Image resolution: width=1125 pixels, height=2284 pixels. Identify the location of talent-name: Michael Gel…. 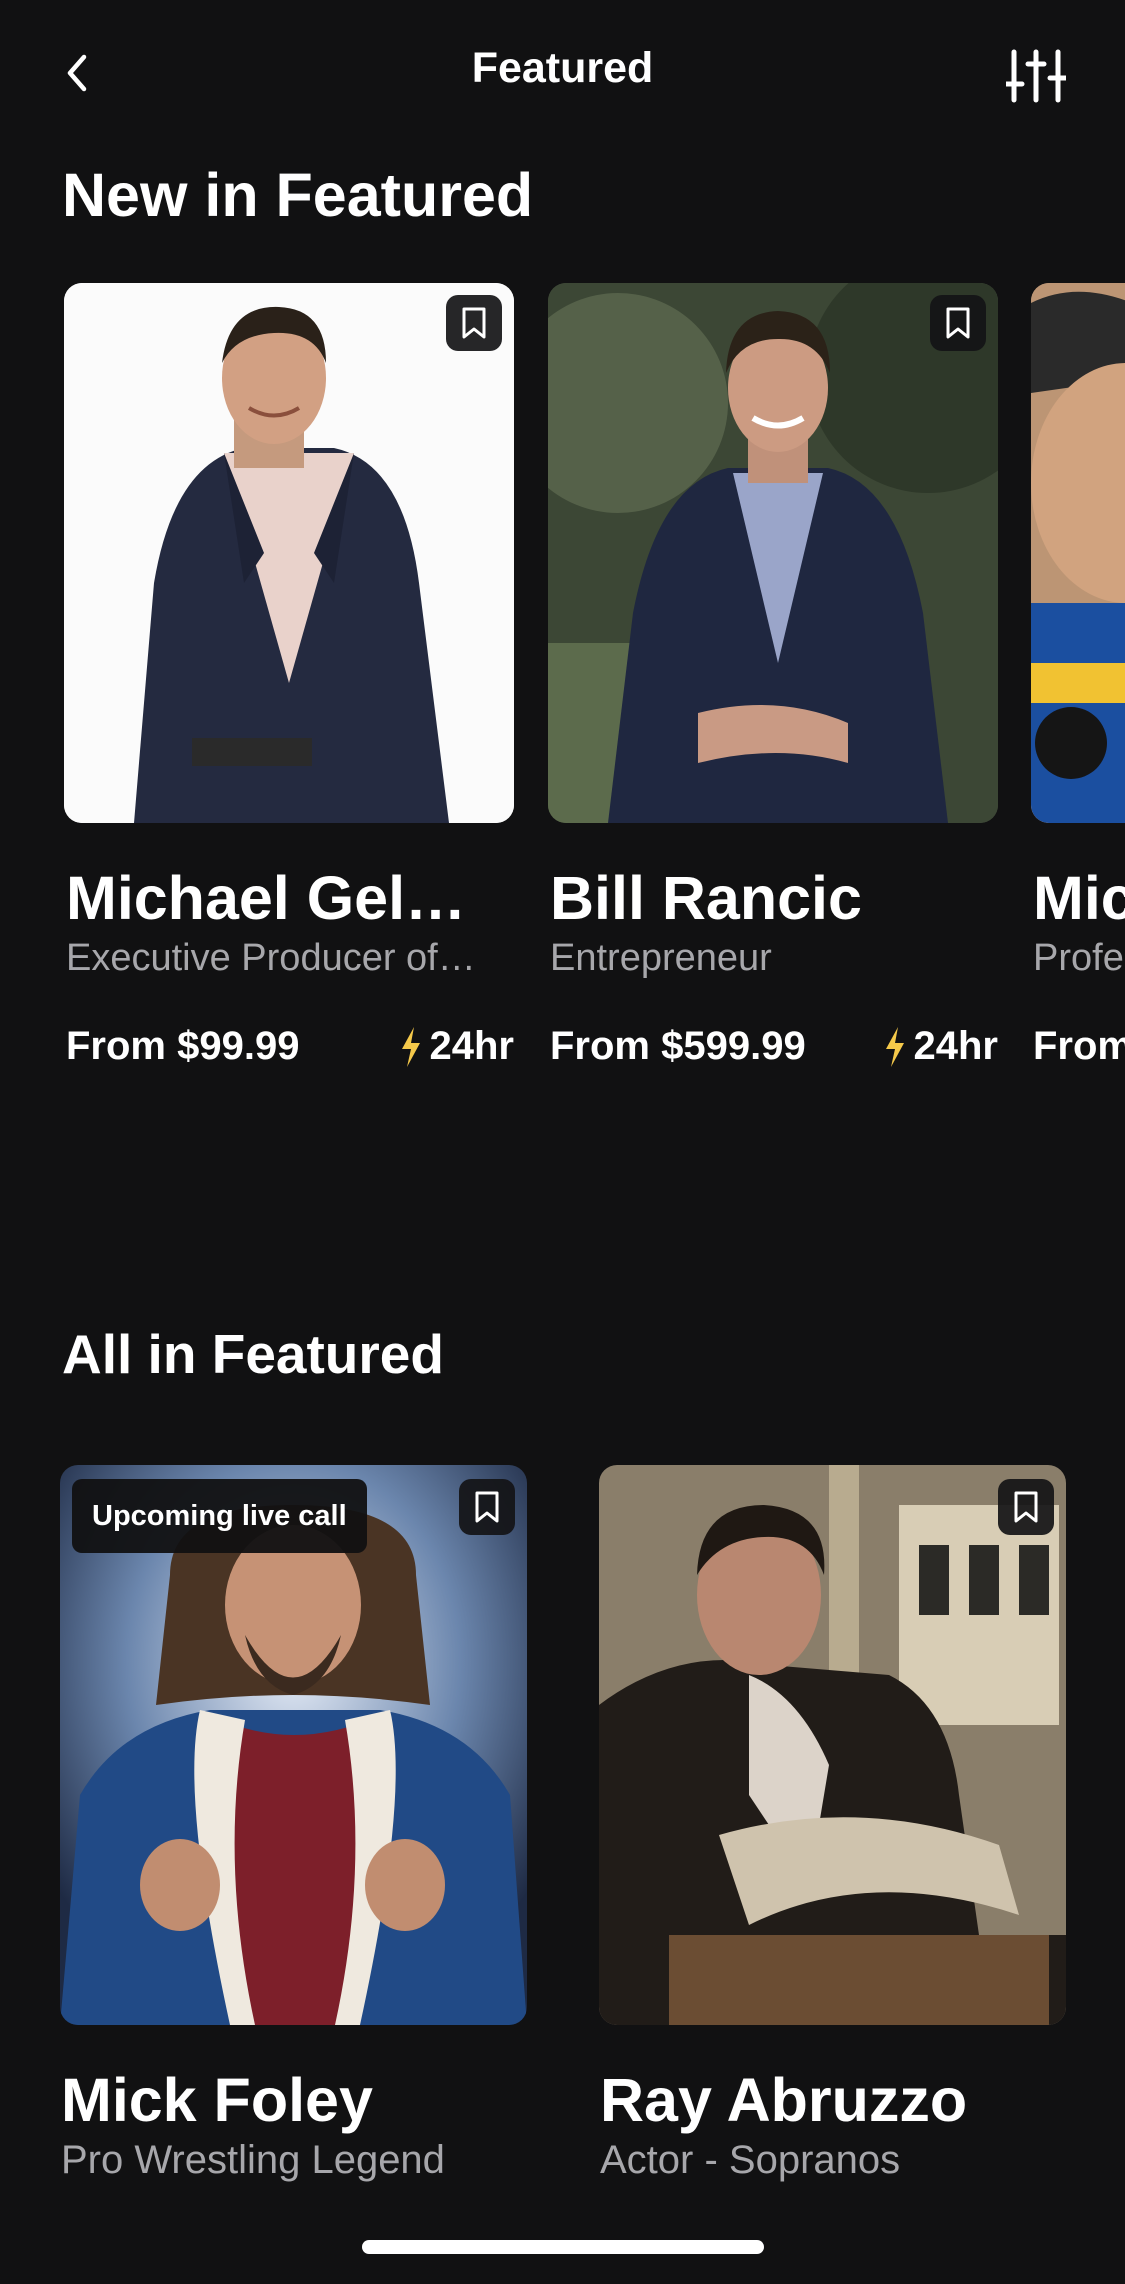
(266, 898).